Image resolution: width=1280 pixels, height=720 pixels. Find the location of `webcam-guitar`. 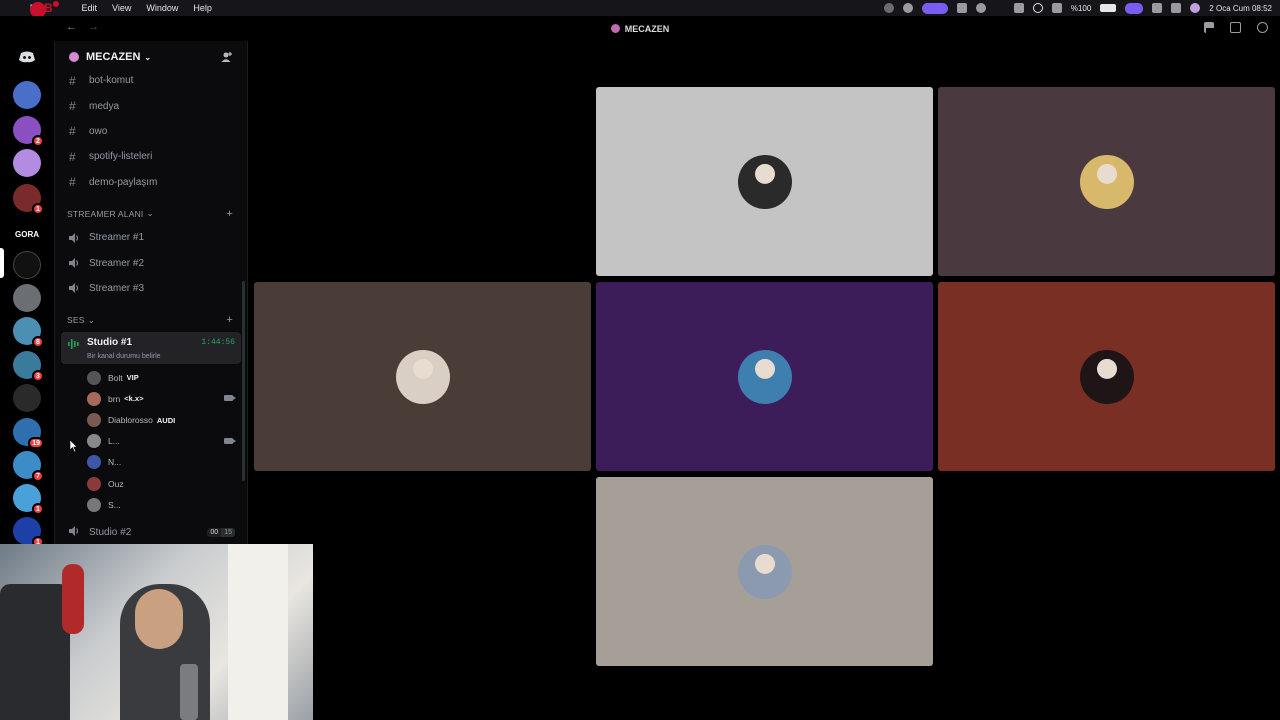

webcam-guitar is located at coordinates (73, 599).